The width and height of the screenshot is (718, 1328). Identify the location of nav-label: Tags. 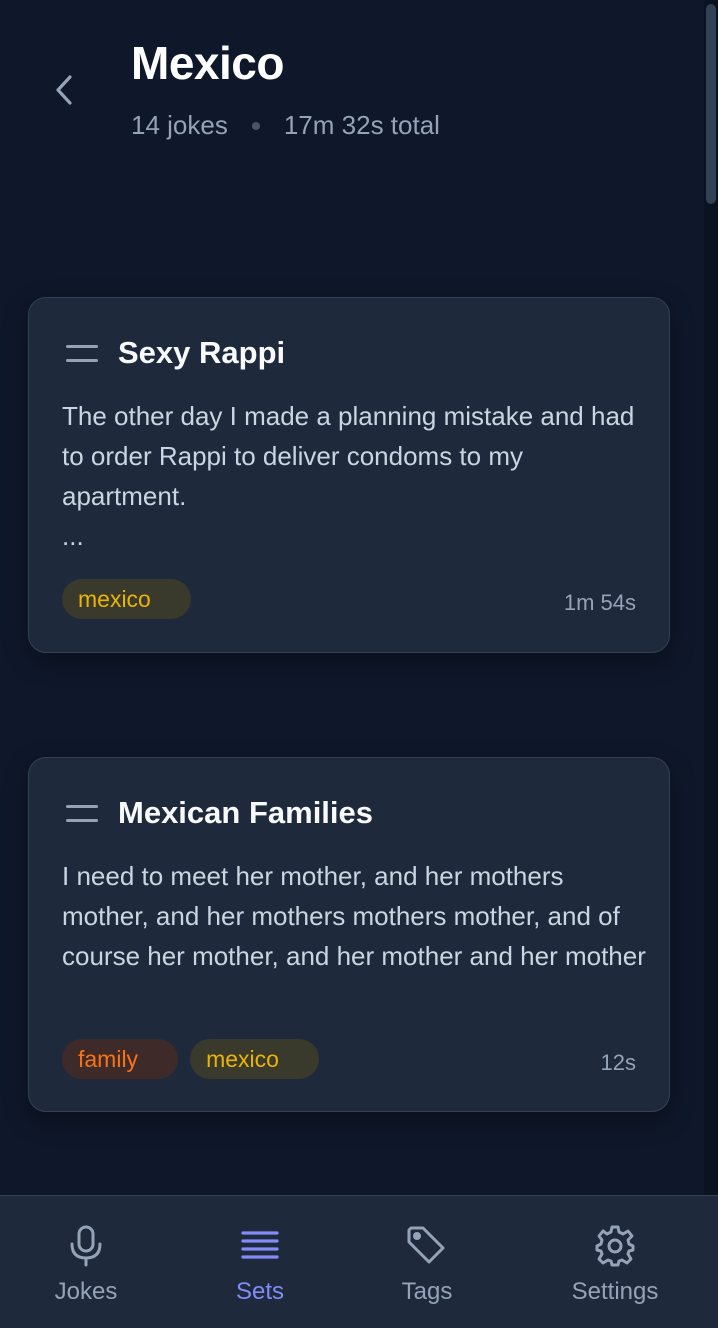
(427, 1291).